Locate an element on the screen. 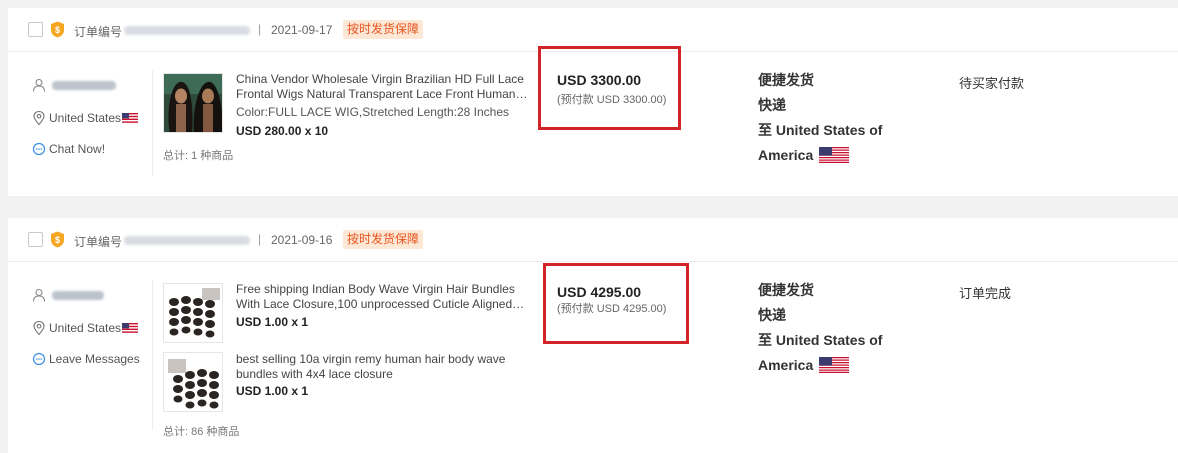 This screenshot has width=1178, height=453. product-total-count: 总计: 86 种商品 is located at coordinates (201, 432).